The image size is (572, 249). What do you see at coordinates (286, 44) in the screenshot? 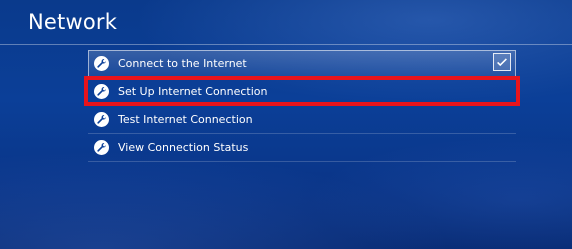
I see `title-divider` at bounding box center [286, 44].